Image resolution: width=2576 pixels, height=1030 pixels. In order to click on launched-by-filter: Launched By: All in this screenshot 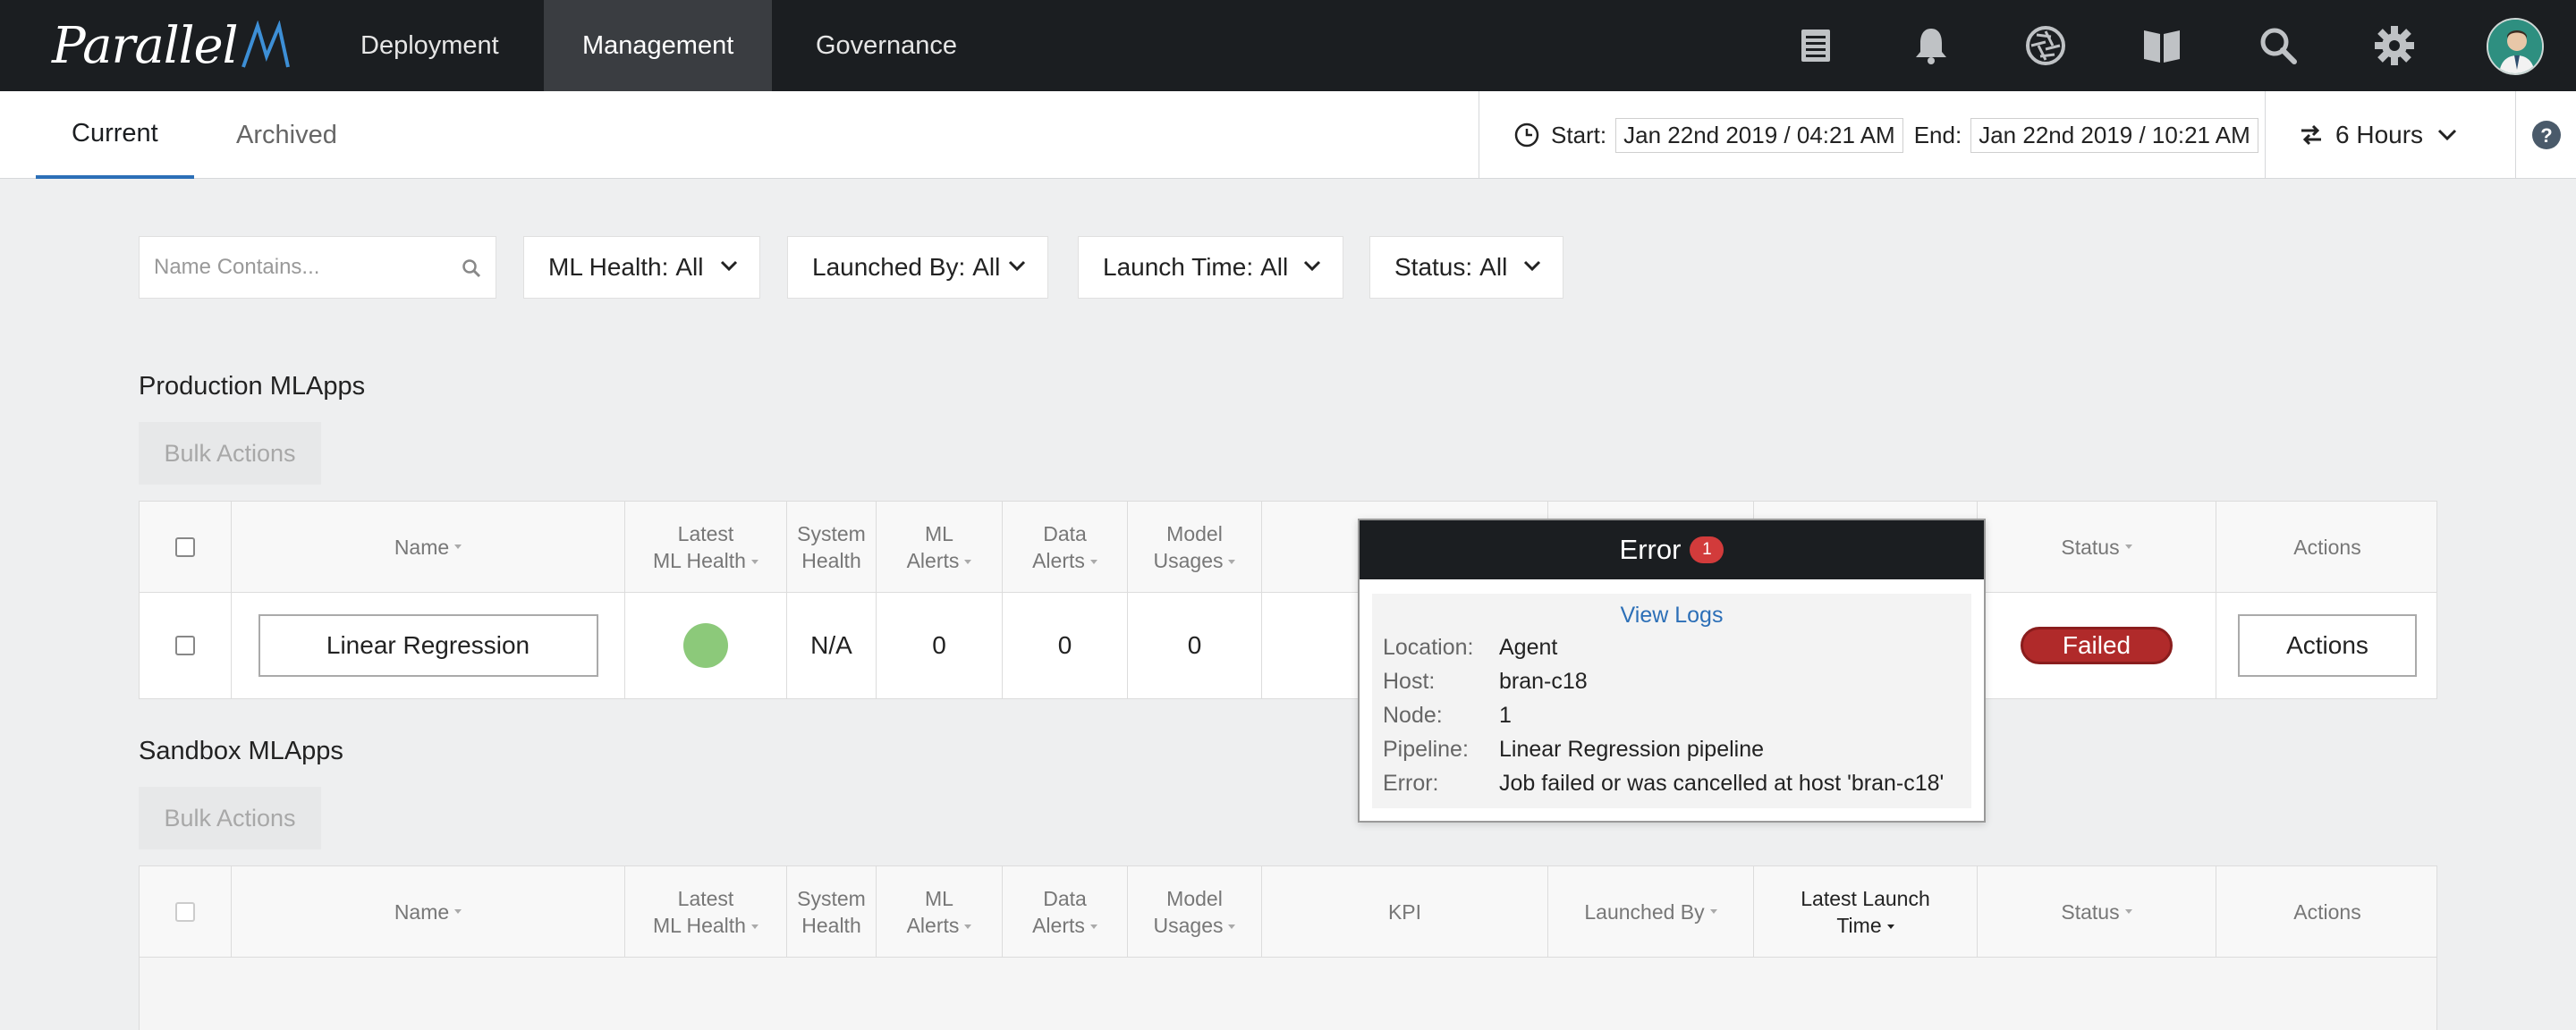, I will do `click(917, 267)`.